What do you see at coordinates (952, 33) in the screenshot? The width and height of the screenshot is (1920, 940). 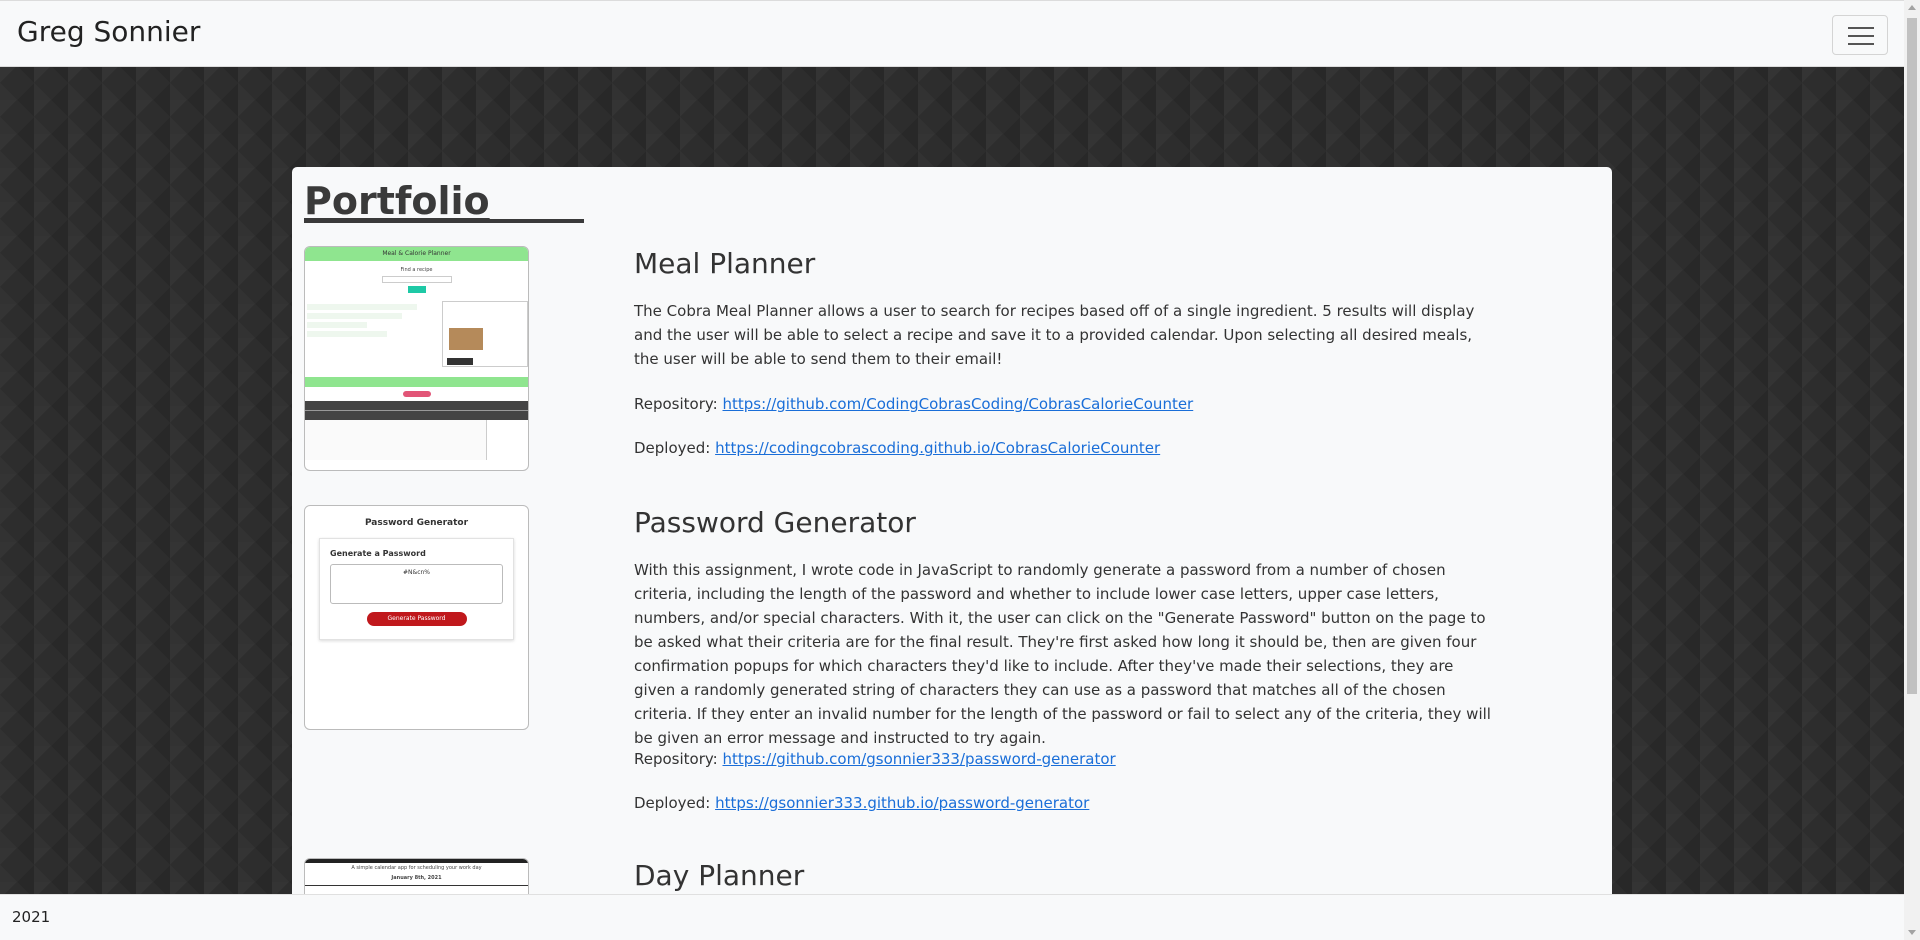 I see `navbar: Greg Sonnier` at bounding box center [952, 33].